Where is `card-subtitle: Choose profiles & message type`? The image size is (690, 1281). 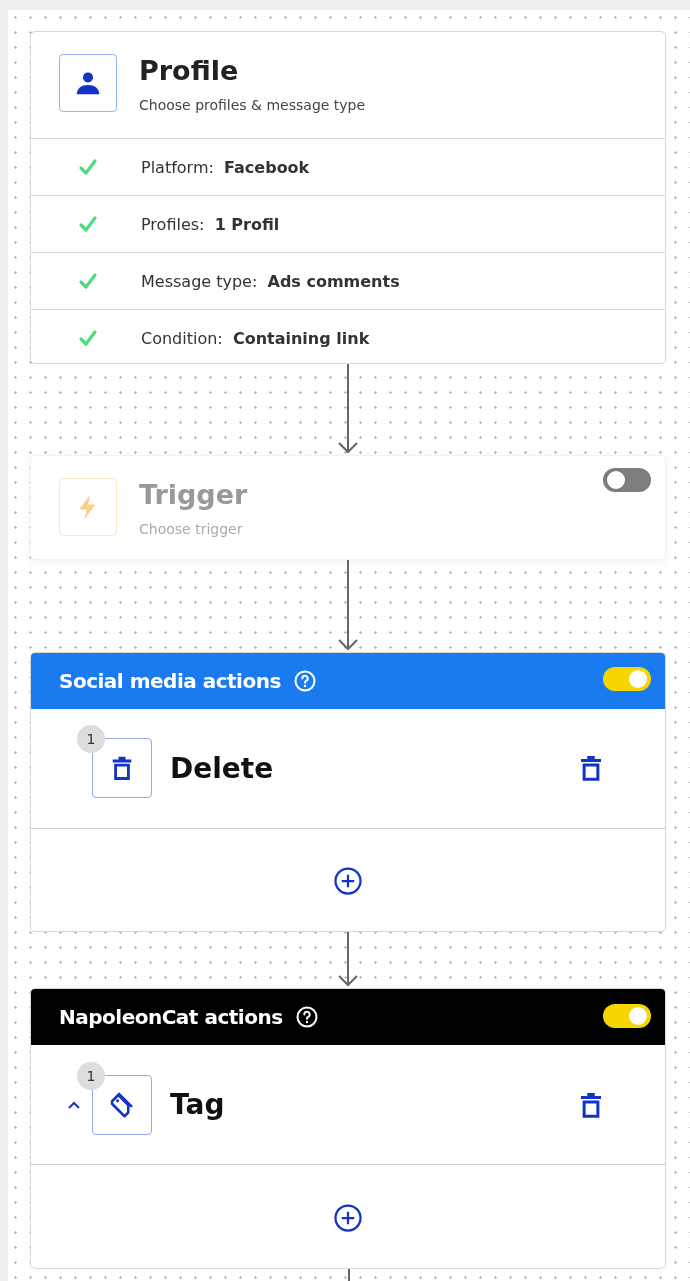
card-subtitle: Choose profiles & message type is located at coordinates (253, 105).